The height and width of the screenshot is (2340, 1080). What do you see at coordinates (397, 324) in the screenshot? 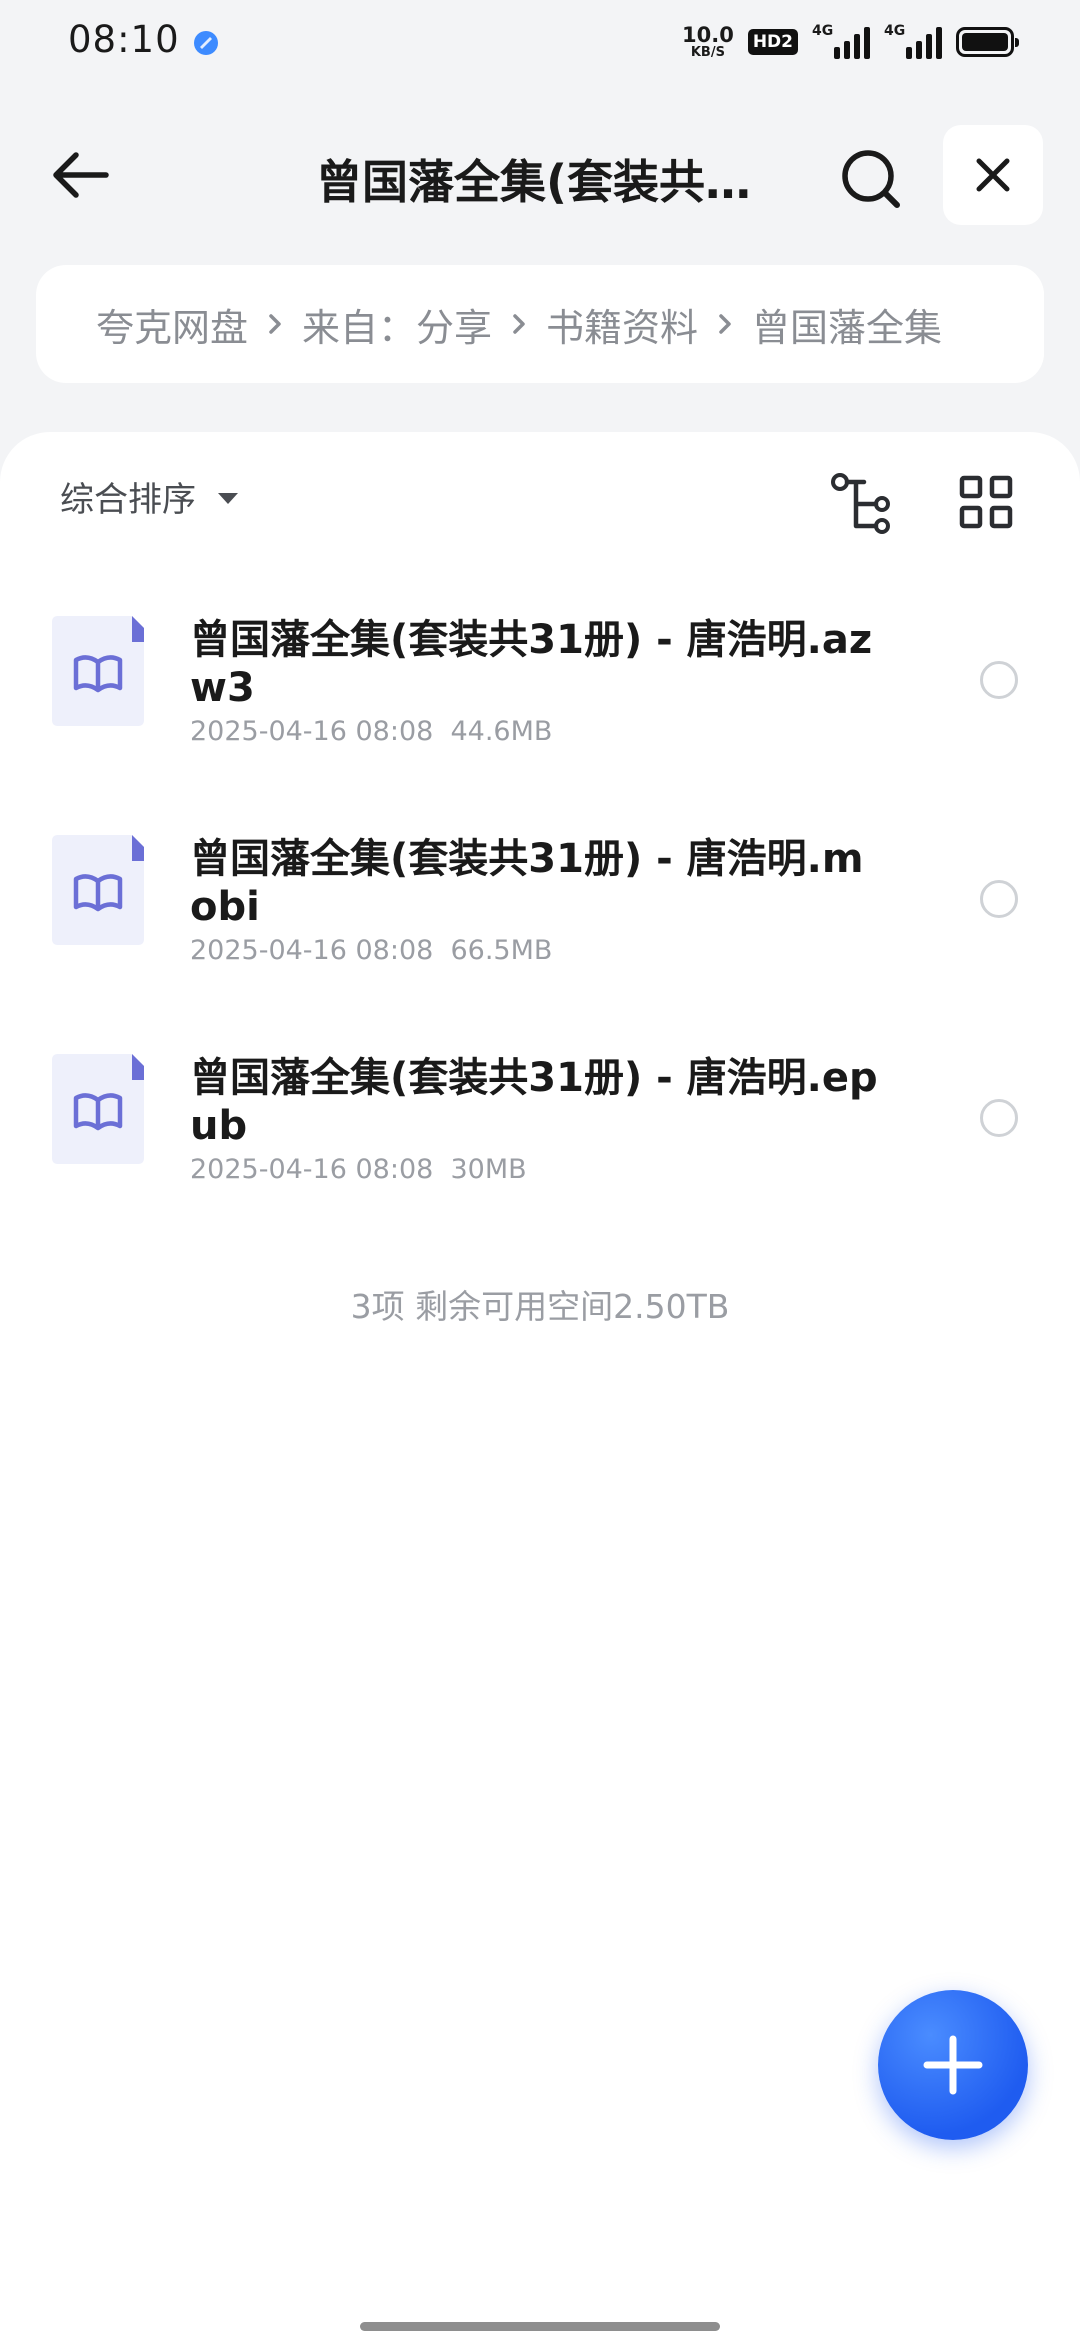
I see `breadcrumb-item-share: 来自：分享` at bounding box center [397, 324].